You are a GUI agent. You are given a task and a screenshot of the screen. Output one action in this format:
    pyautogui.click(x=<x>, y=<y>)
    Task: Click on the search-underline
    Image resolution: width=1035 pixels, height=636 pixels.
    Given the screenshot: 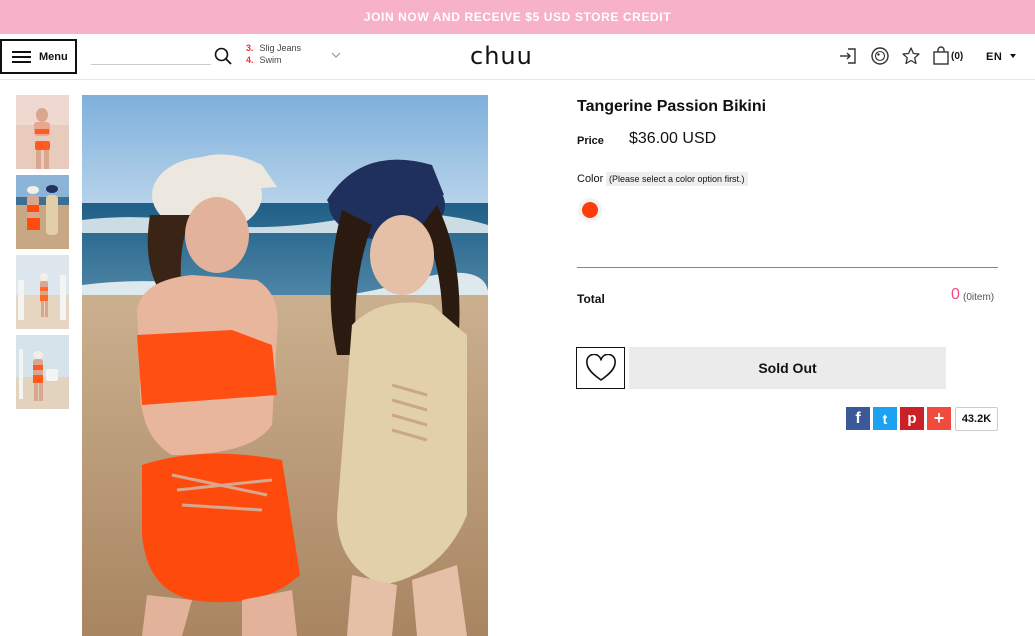 What is the action you would take?
    pyautogui.click(x=151, y=64)
    